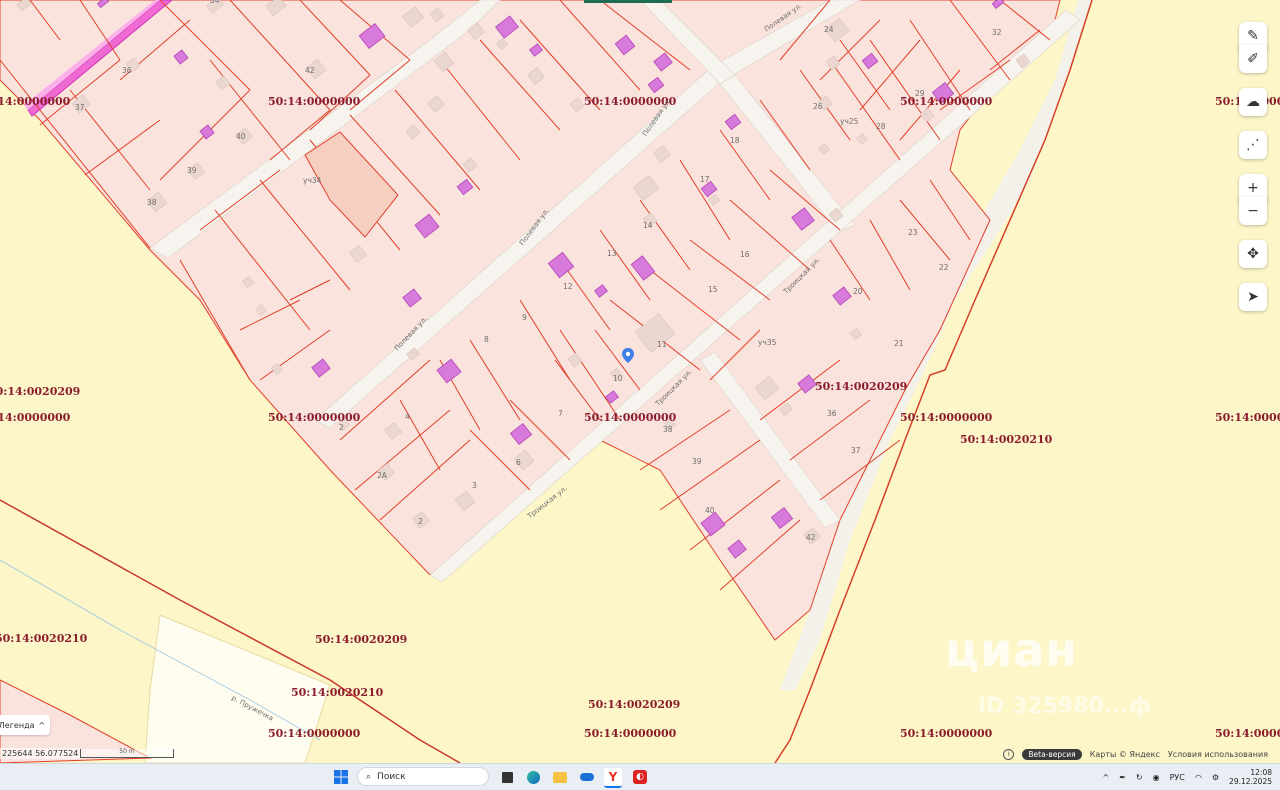  What do you see at coordinates (1253, 102) in the screenshot?
I see `upload-button: ☁` at bounding box center [1253, 102].